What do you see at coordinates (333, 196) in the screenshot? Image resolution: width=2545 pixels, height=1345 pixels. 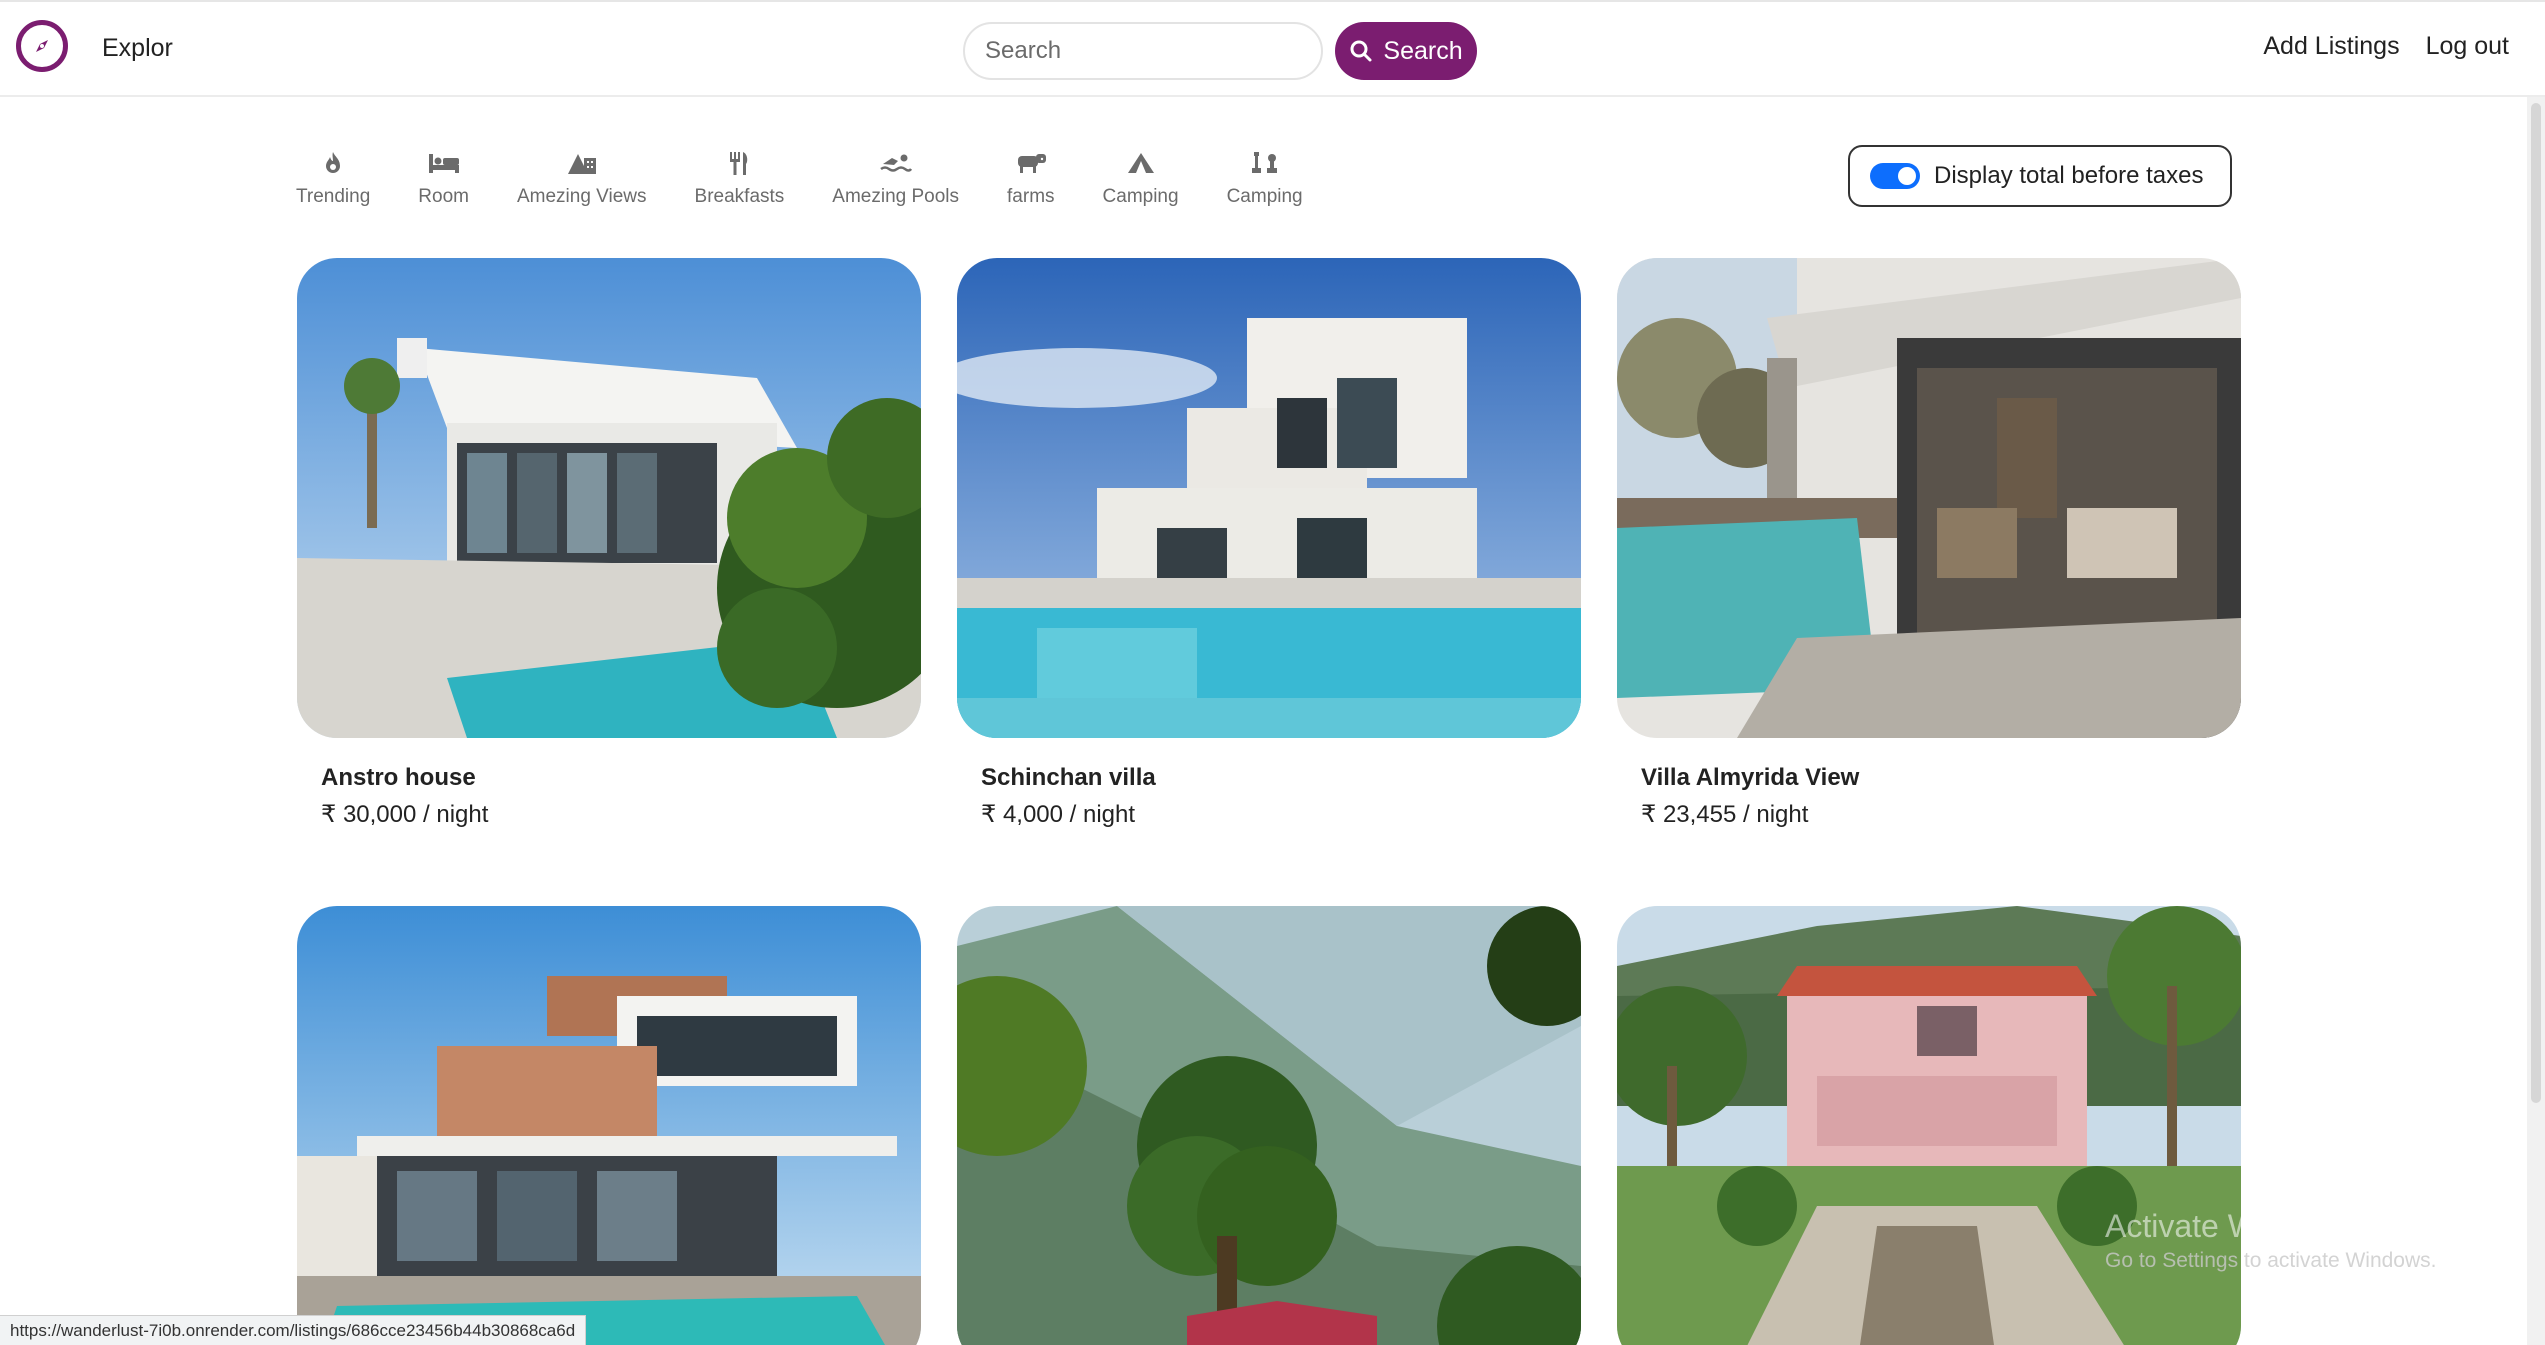 I see `filter-label: Trending` at bounding box center [333, 196].